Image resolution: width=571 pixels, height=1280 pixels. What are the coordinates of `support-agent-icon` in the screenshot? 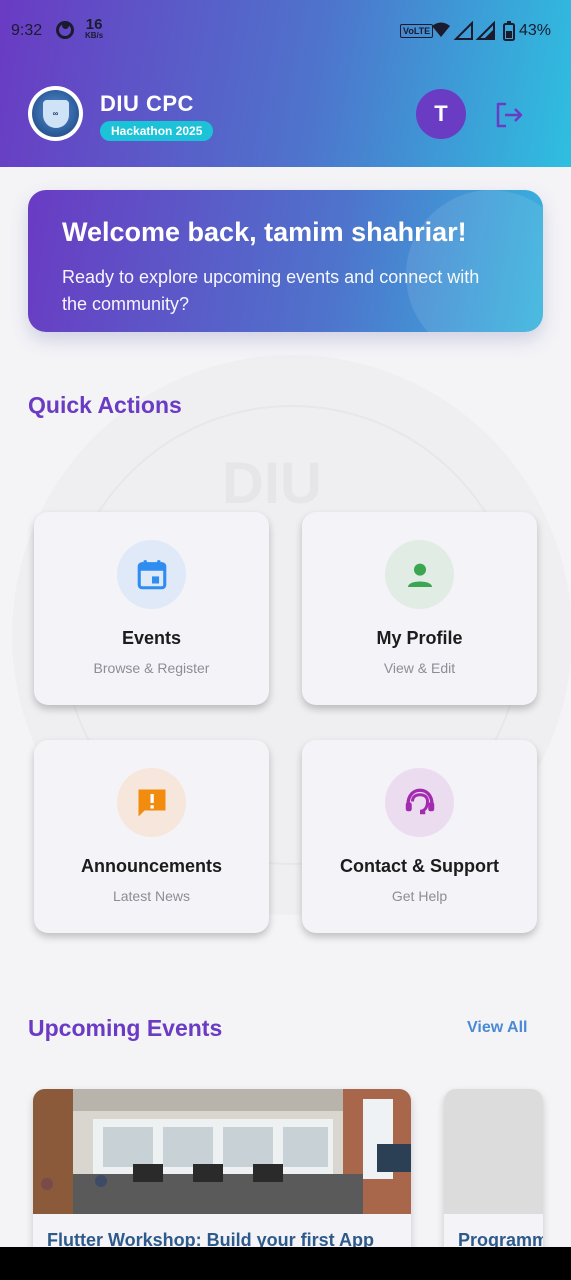 It's located at (419, 801).